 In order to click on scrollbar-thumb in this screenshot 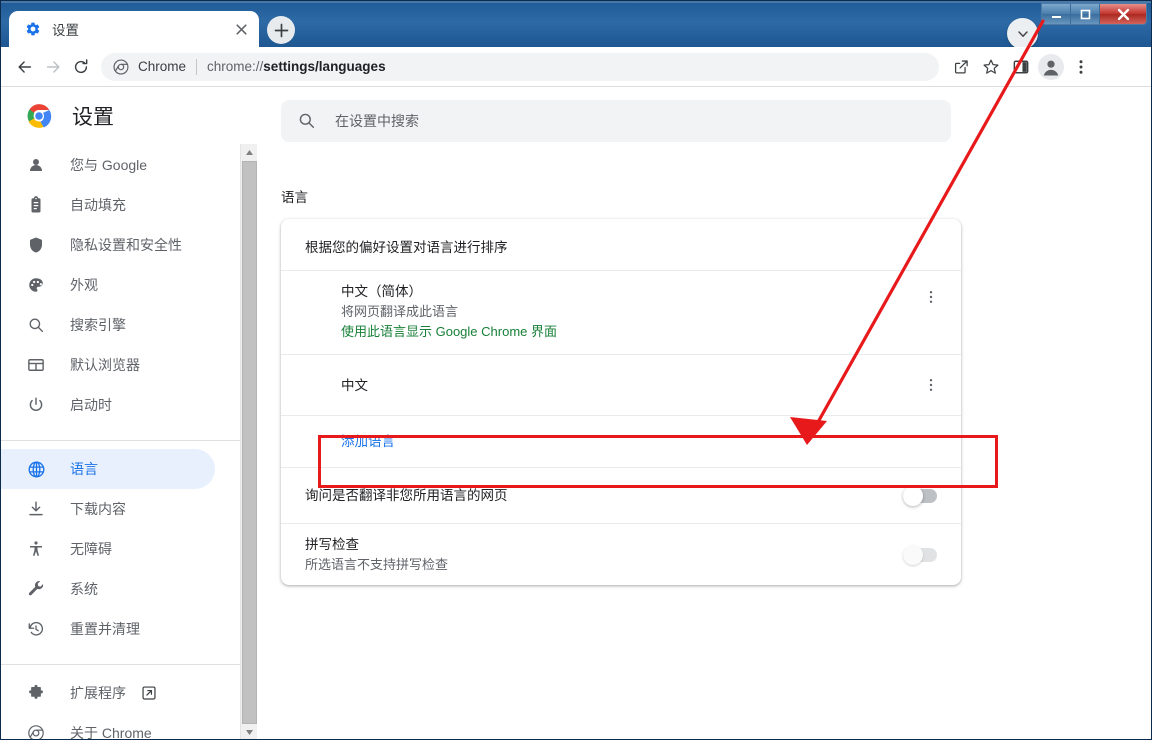, I will do `click(249, 442)`.